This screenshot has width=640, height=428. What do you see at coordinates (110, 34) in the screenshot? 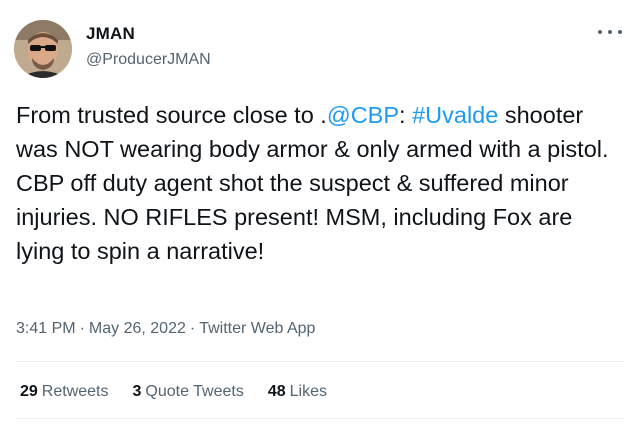
I see `author-display-name: JMAN` at bounding box center [110, 34].